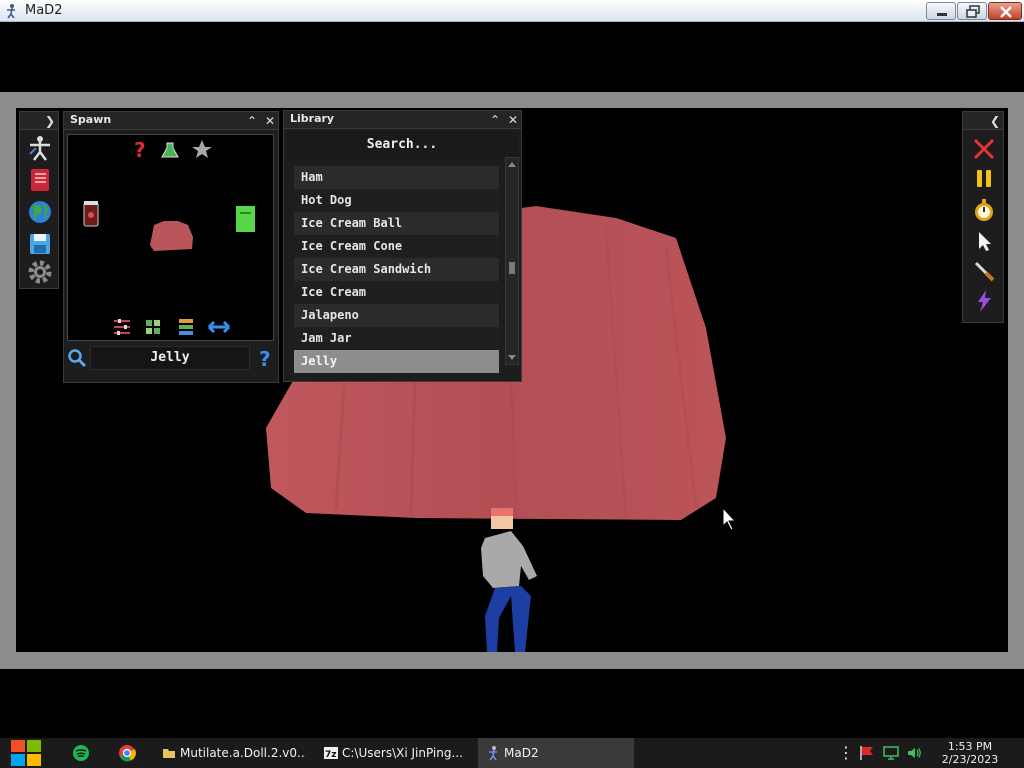  What do you see at coordinates (984, 210) in the screenshot?
I see `stopwatch-icon` at bounding box center [984, 210].